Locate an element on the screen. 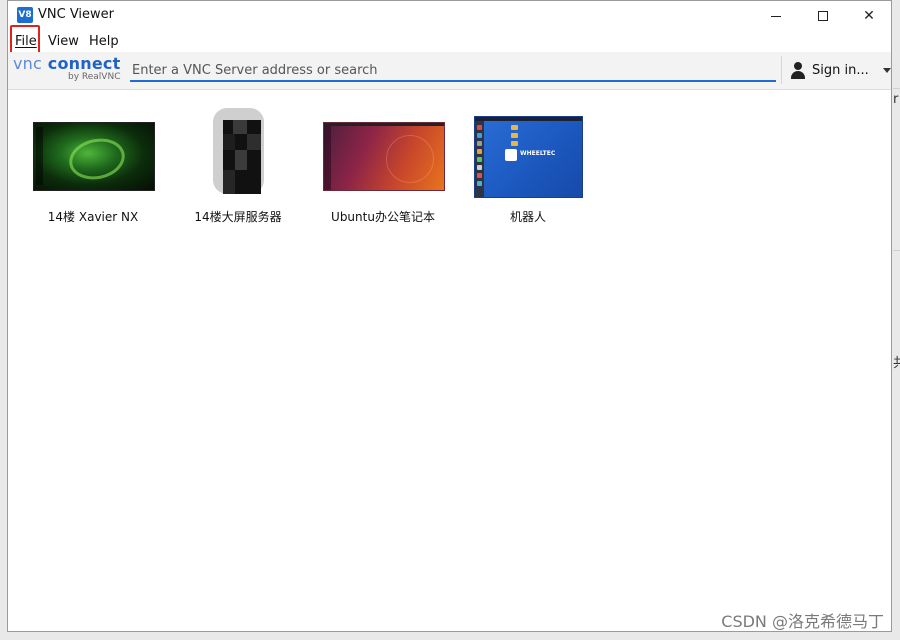  wheeltec-brand-text: WHEELTEC is located at coordinates (538, 153).